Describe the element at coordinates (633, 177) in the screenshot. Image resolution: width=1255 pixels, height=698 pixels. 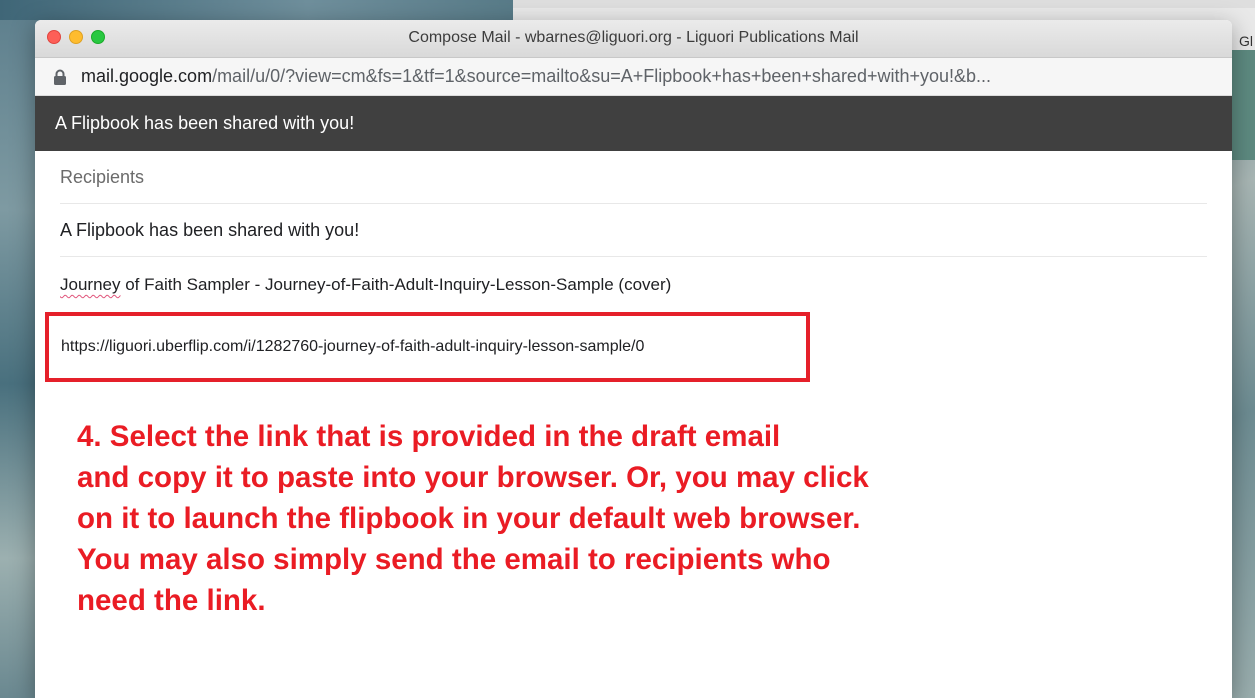
I see `recipients-field: Recipients` at that location.